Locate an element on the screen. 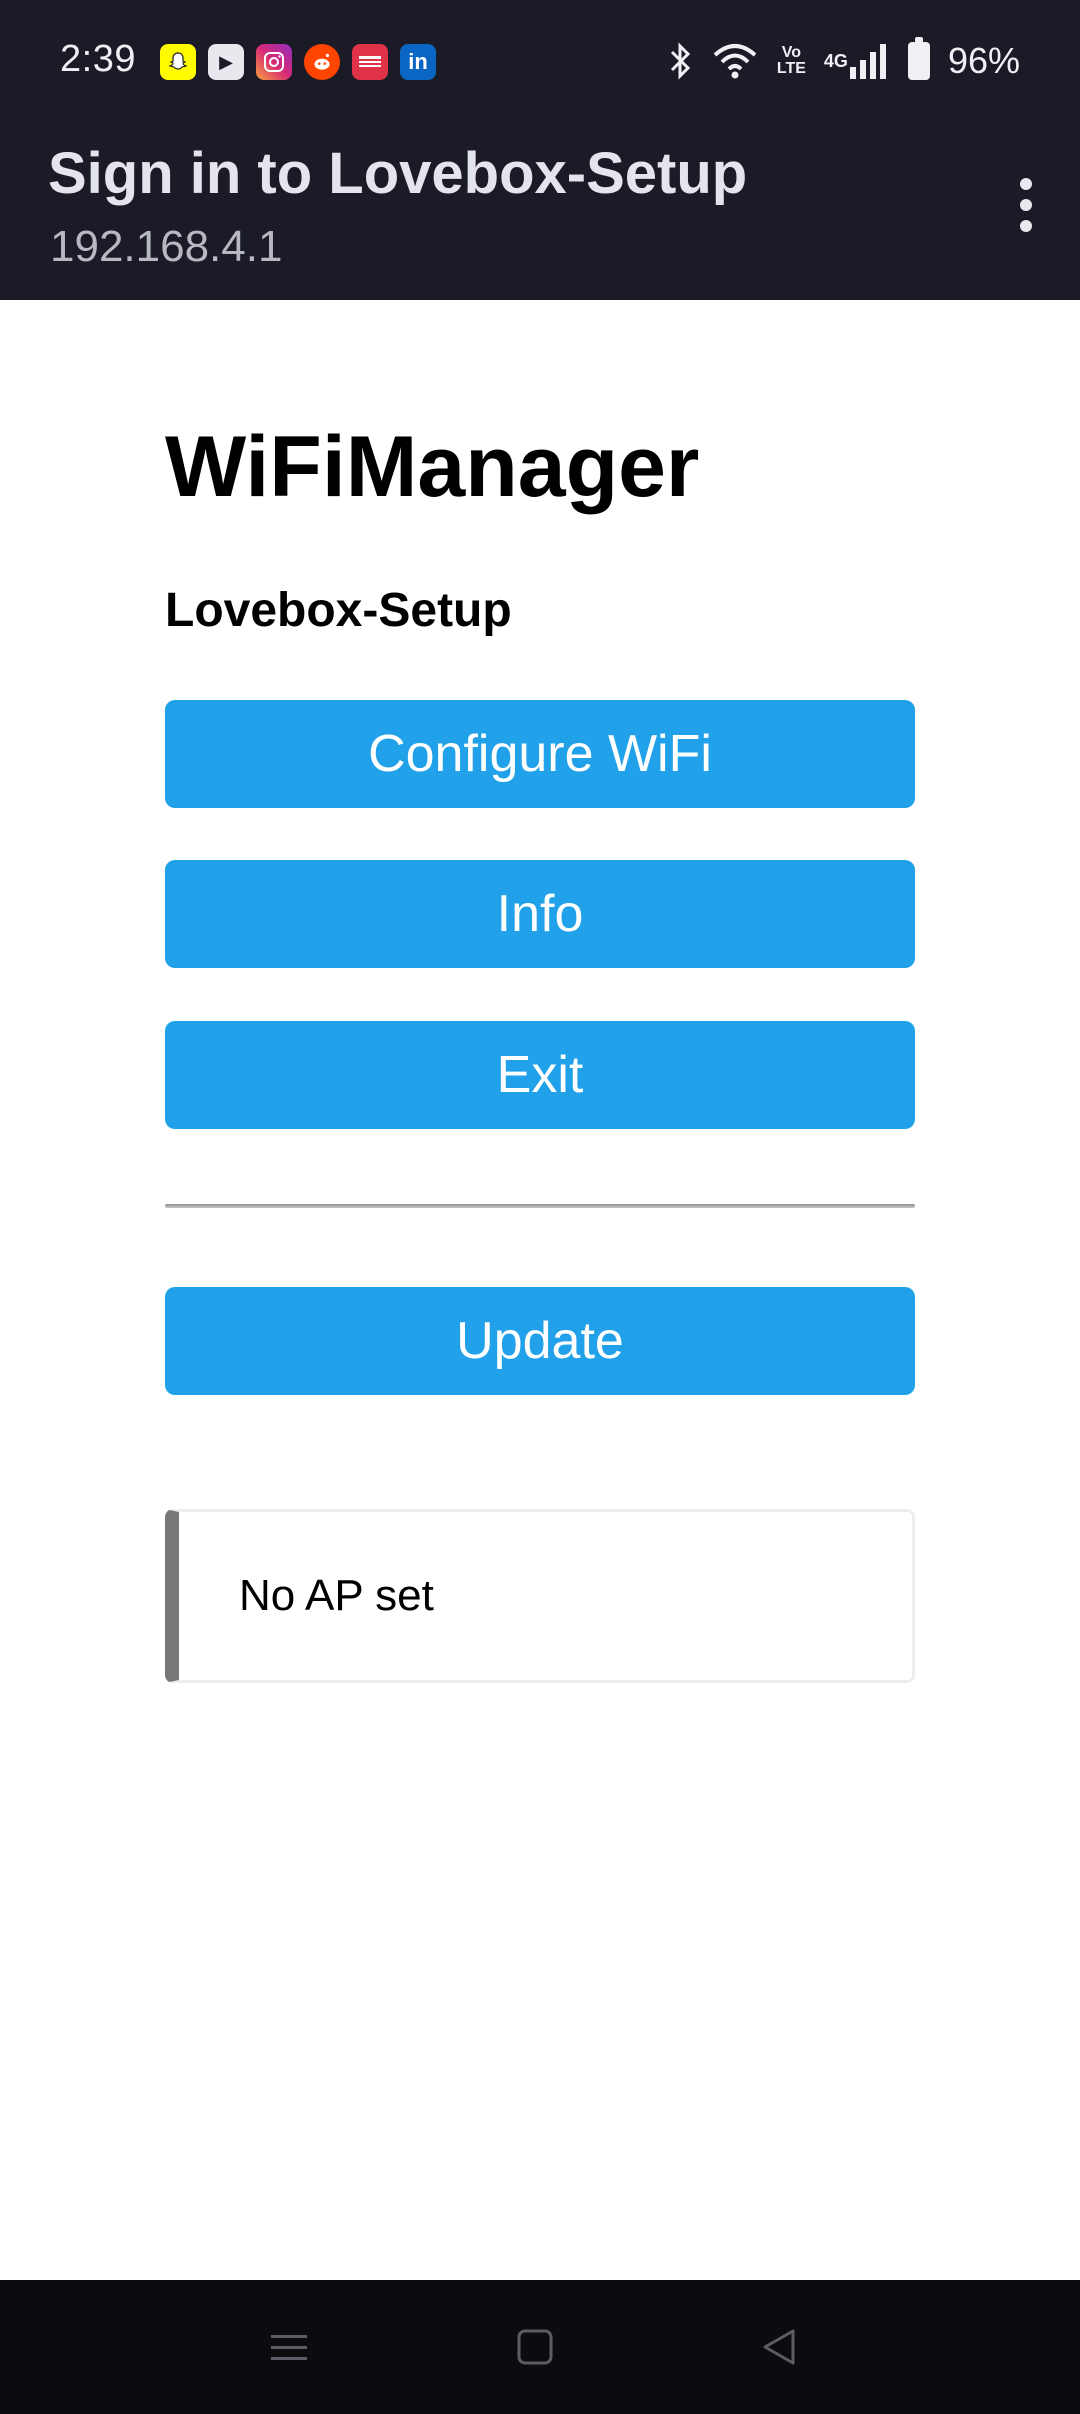 This screenshot has width=1080, height=2414. info-button: Info is located at coordinates (540, 914).